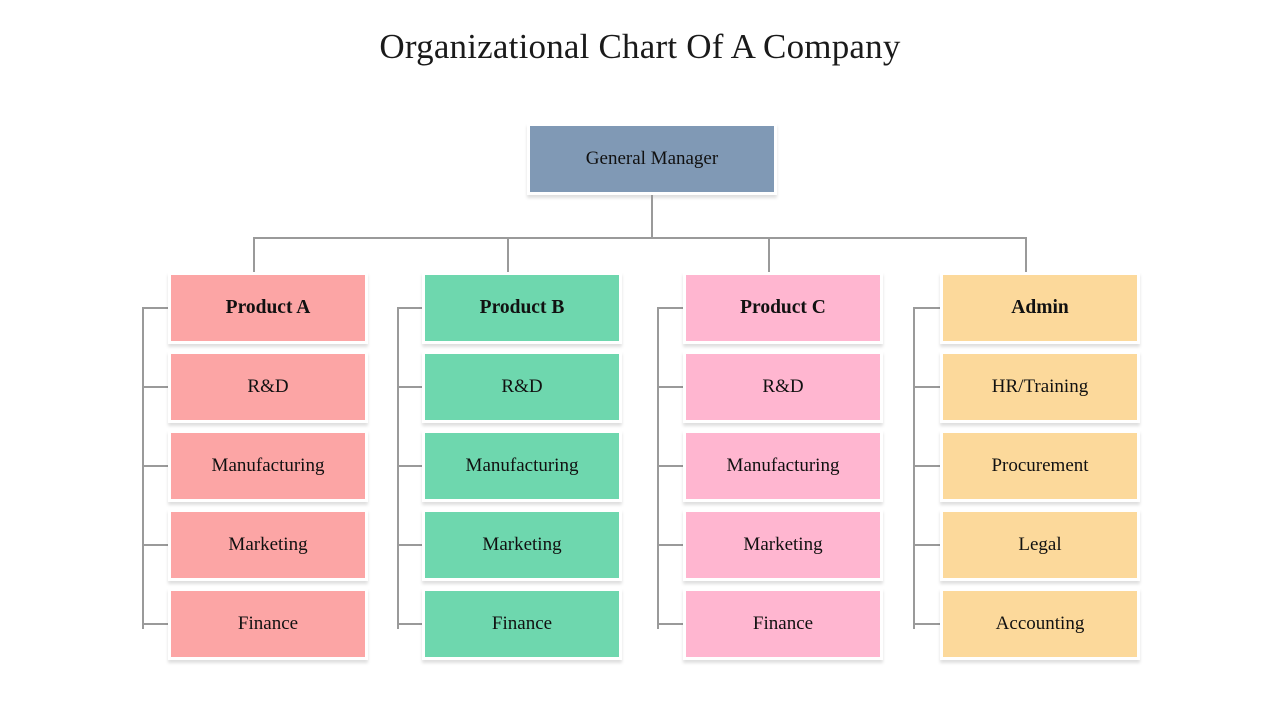 This screenshot has width=1280, height=720. I want to click on node-label: Admin, so click(1040, 307).